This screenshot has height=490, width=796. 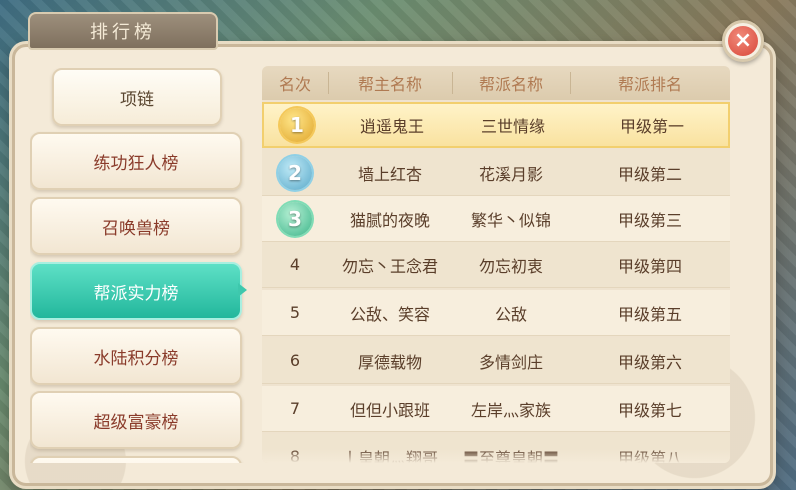 I want to click on guild-grade: 甲级第六, so click(x=649, y=362).